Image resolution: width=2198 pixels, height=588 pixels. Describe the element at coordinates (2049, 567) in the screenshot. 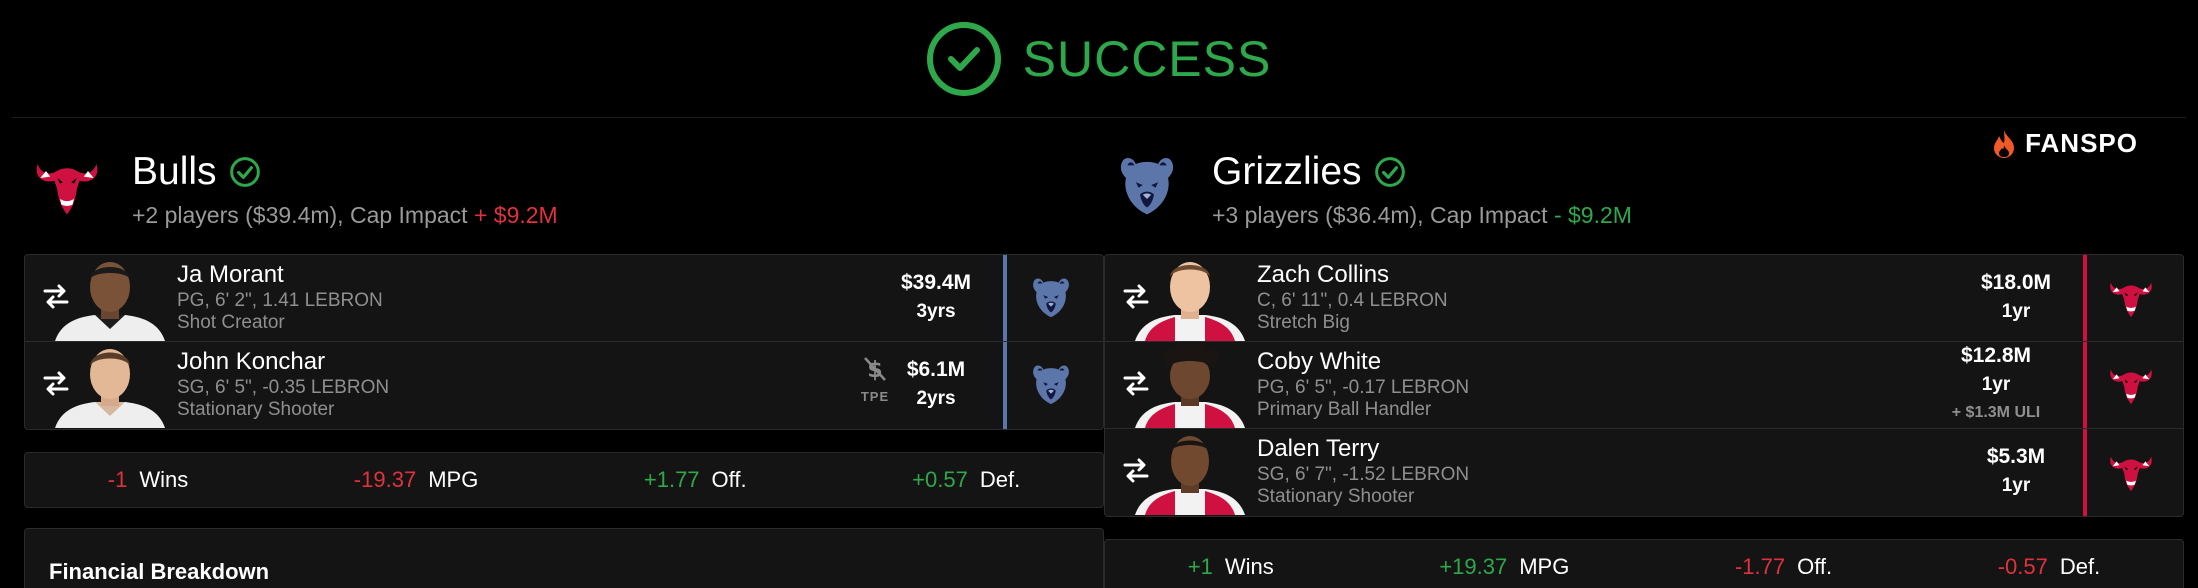

I see `impact-def: -0.57 Def.` at that location.